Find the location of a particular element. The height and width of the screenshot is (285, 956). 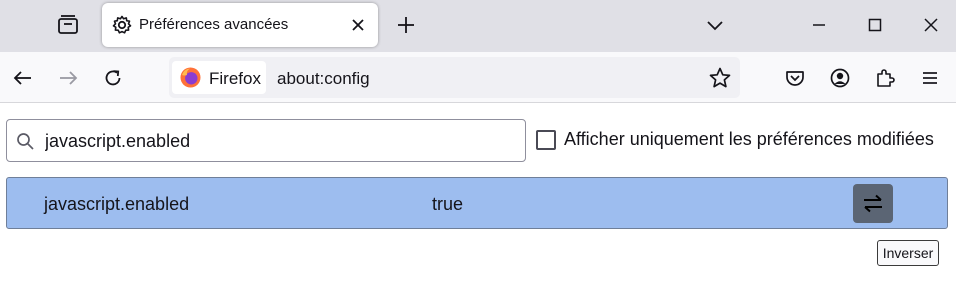

search-icon is located at coordinates (25, 141).